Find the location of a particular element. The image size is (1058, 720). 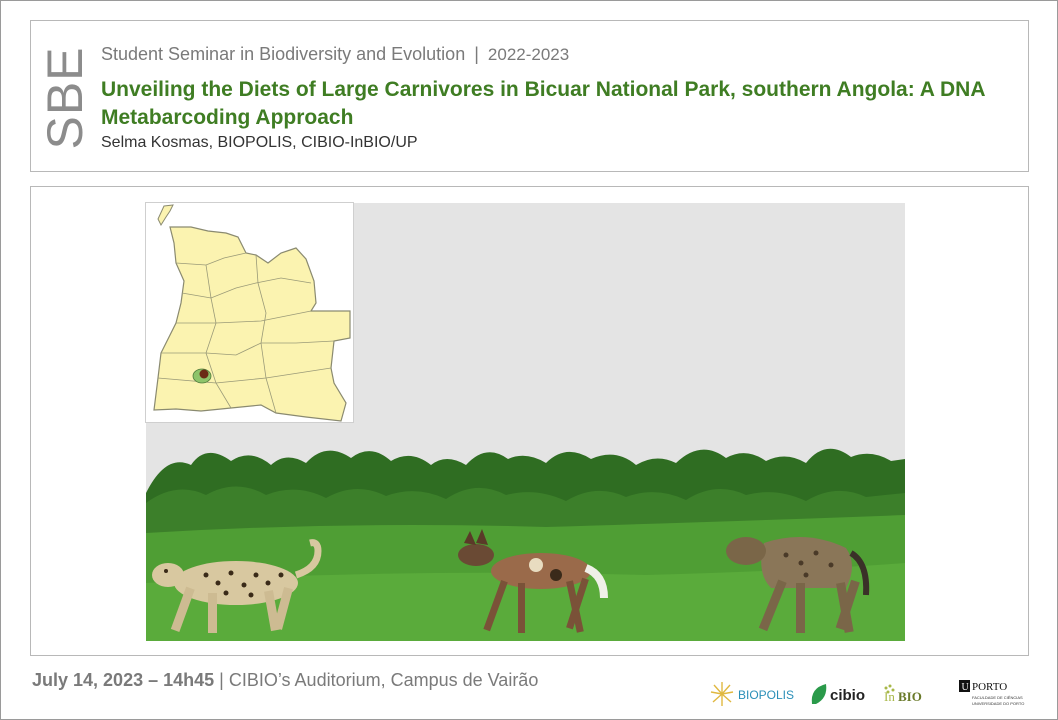

uporto-name-text: PORTO is located at coordinates (989, 687).